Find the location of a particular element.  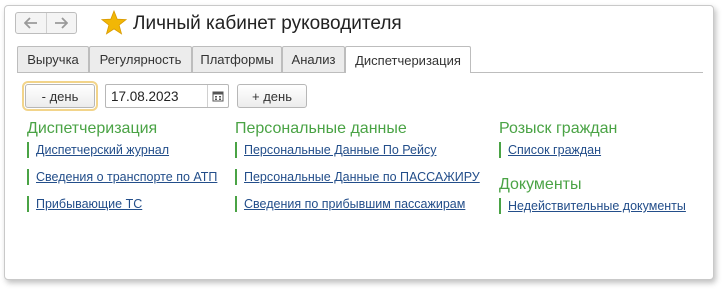

date-field: 17.08.2023 is located at coordinates (167, 96).